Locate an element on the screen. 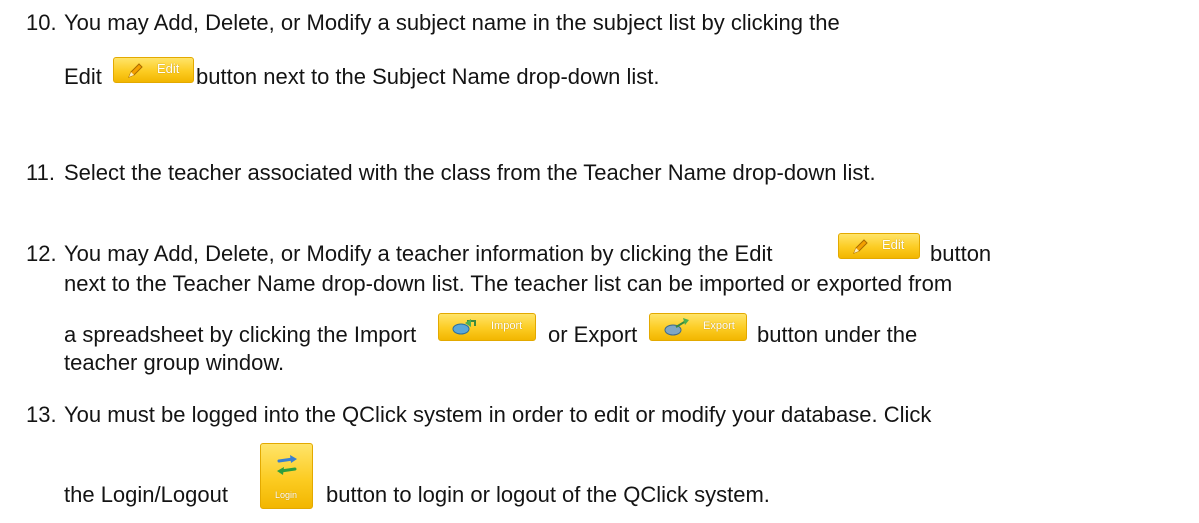 The width and height of the screenshot is (1199, 523). step-text: a spreadsheet by clicking the Import is located at coordinates (240, 334).